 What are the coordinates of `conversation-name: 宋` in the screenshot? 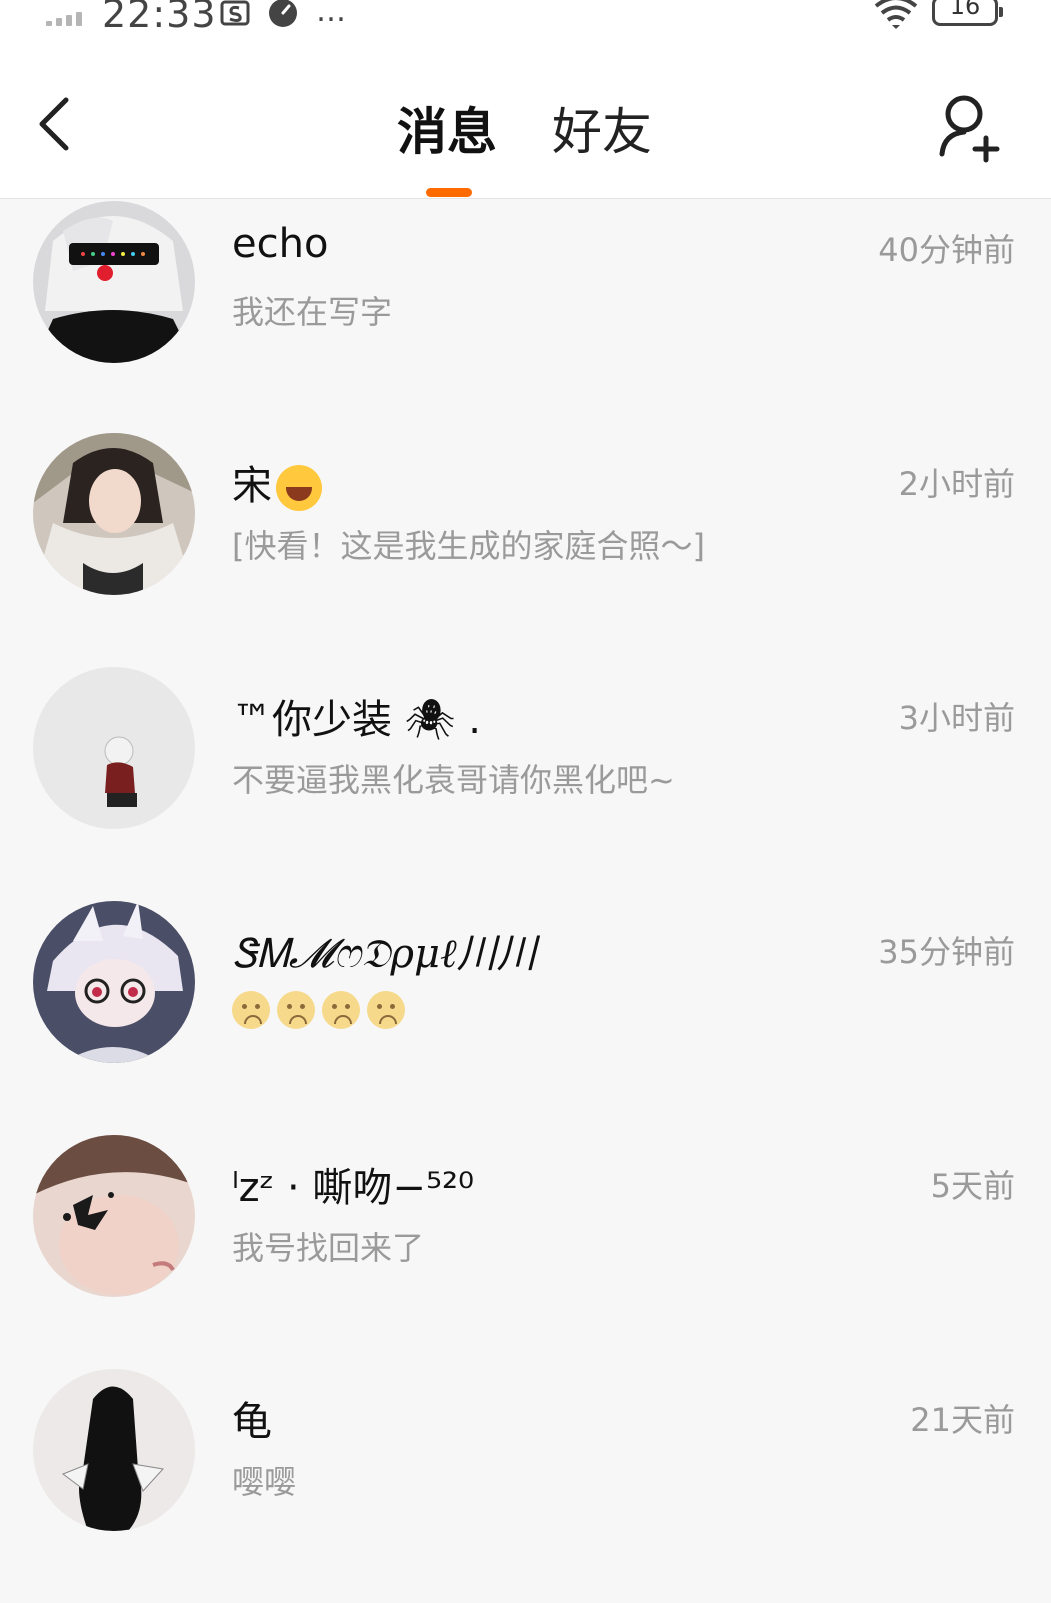 It's located at (277, 482).